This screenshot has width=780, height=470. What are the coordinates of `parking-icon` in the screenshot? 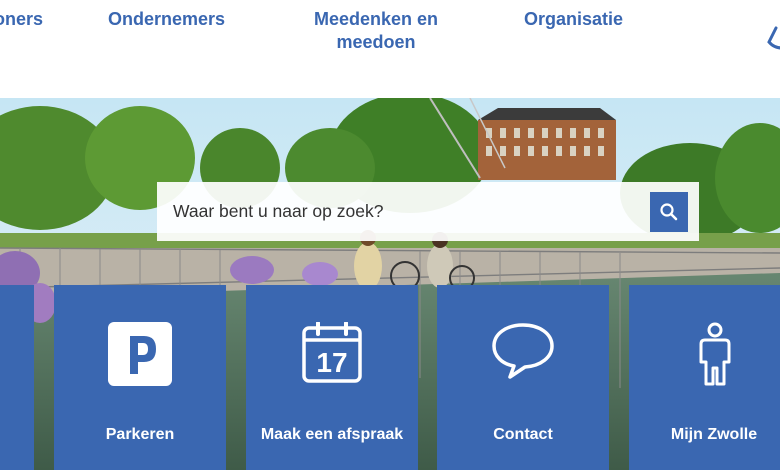 It's located at (140, 354).